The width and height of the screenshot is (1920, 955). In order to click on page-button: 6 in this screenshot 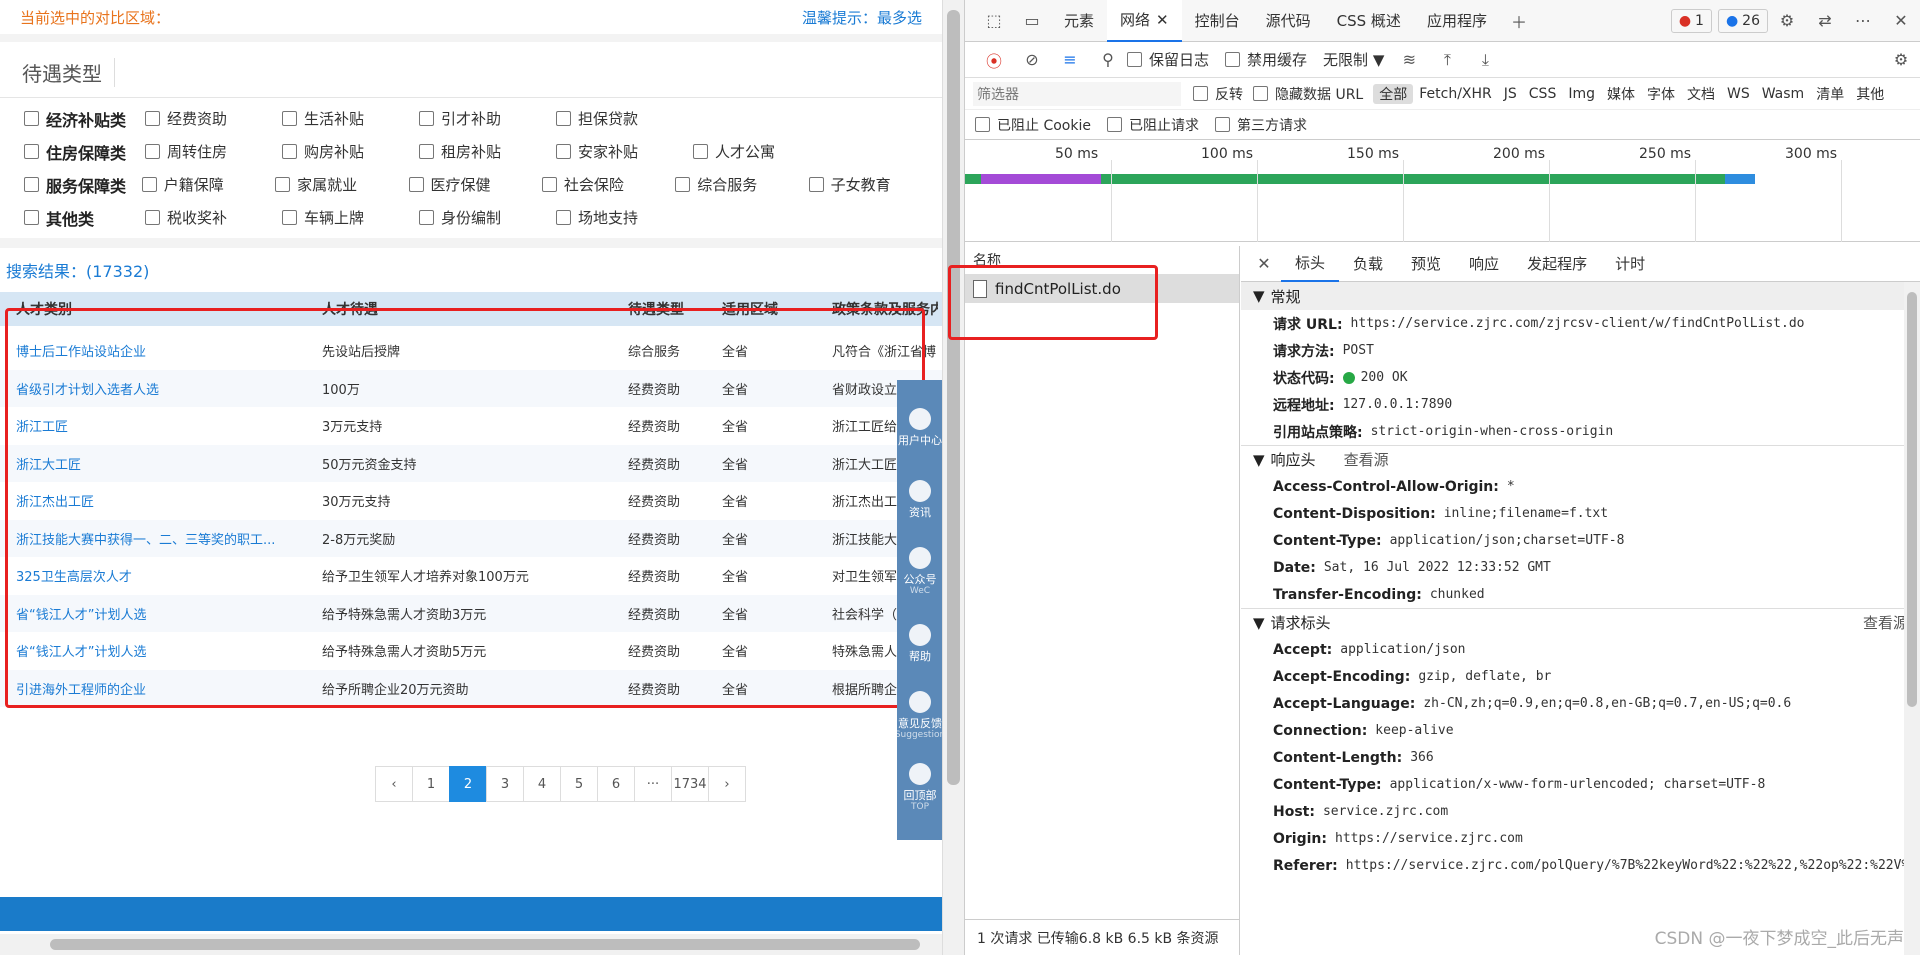, I will do `click(616, 784)`.